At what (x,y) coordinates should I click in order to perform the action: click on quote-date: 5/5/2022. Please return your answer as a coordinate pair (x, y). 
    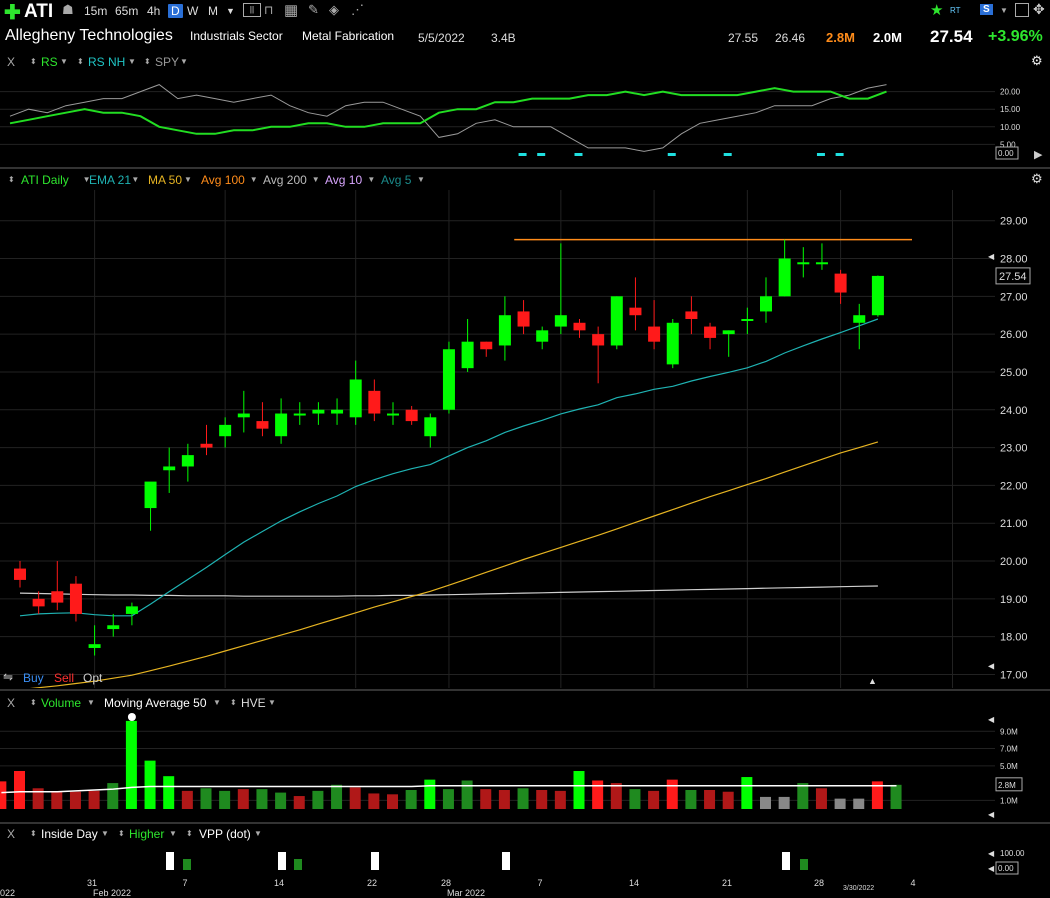
    Looking at the image, I should click on (441, 38).